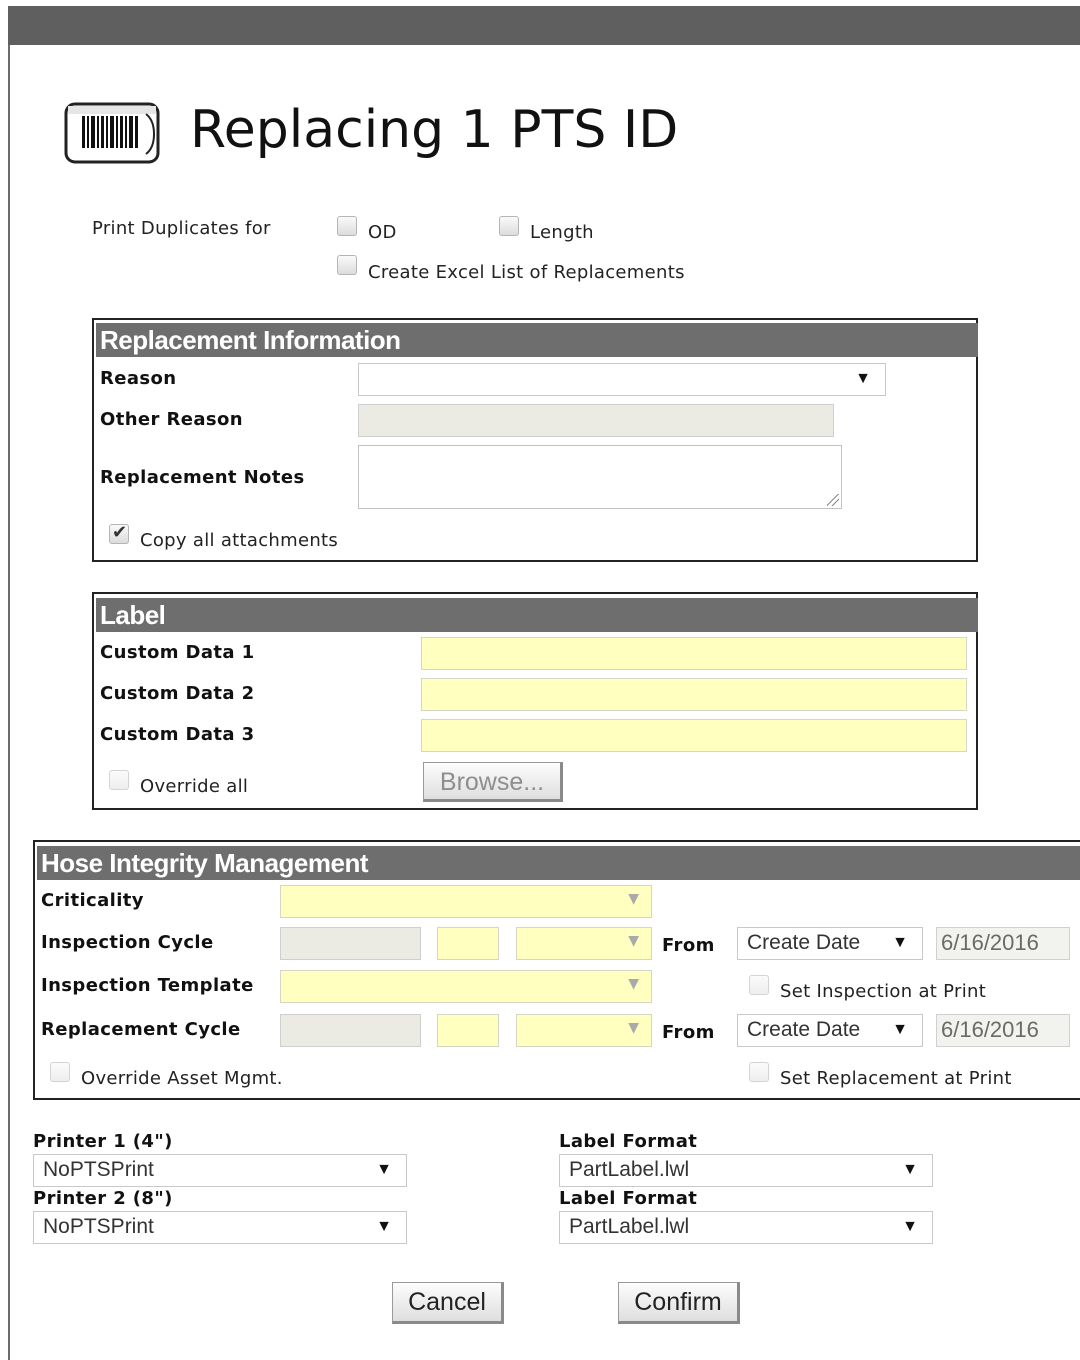 This screenshot has width=1080, height=1360. I want to click on printer-2-label: Printer 2 (8"), so click(103, 1198).